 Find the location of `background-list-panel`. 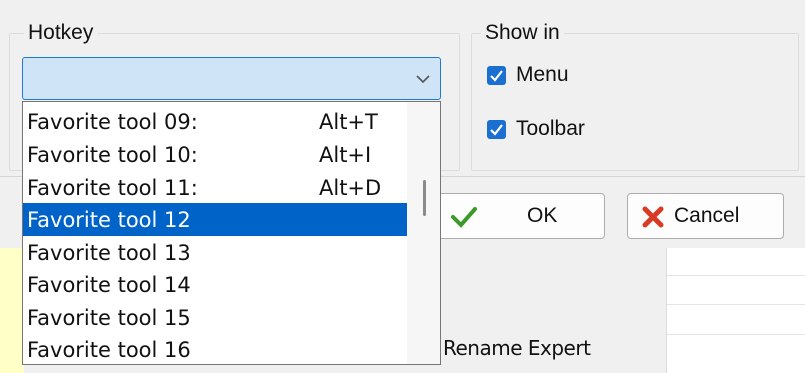

background-list-panel is located at coordinates (735, 310).